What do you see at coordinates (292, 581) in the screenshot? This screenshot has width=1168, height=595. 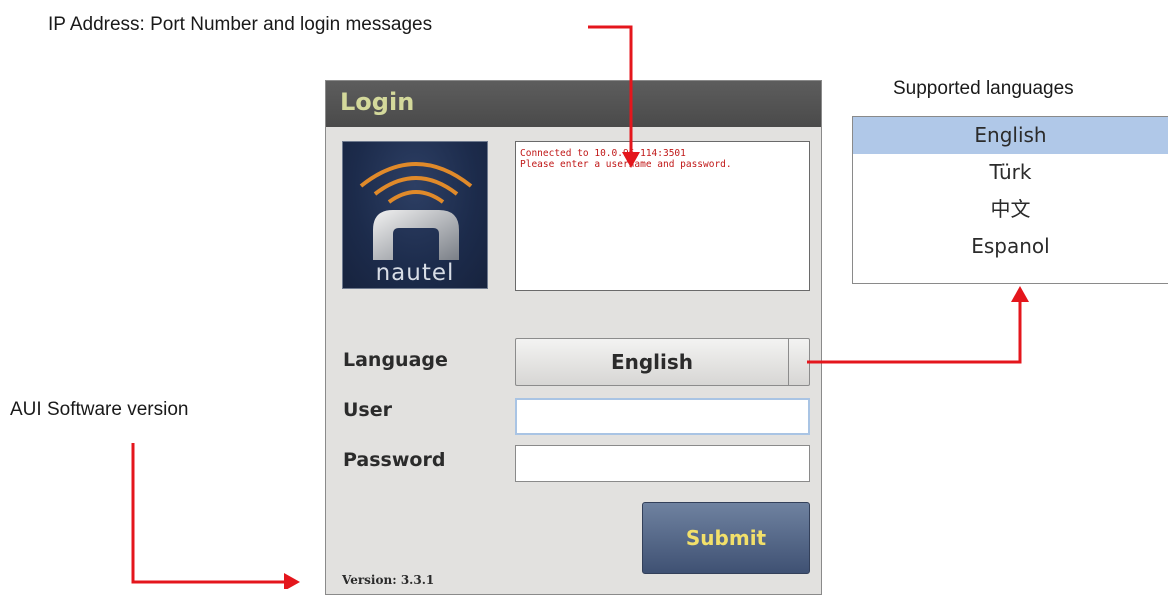 I see `version-arrow-head-icon` at bounding box center [292, 581].